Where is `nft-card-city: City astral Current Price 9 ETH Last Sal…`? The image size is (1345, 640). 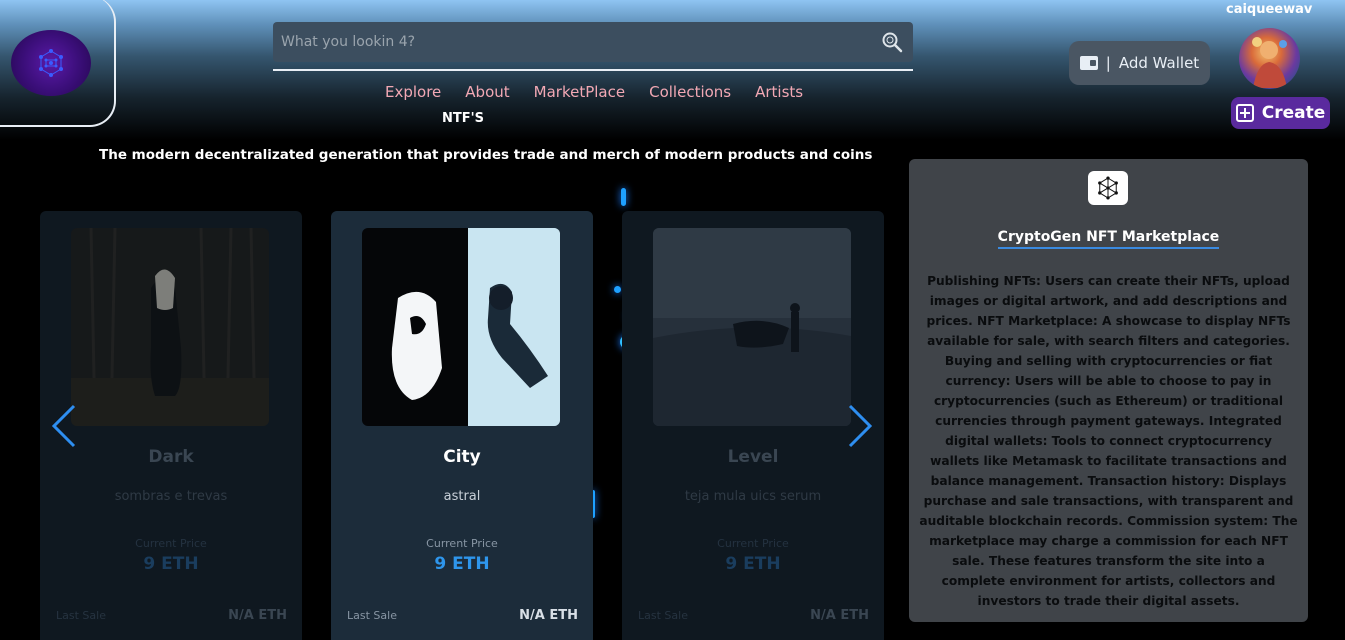
nft-card-city: City astral Current Price 9 ETH Last Sal… is located at coordinates (462, 425).